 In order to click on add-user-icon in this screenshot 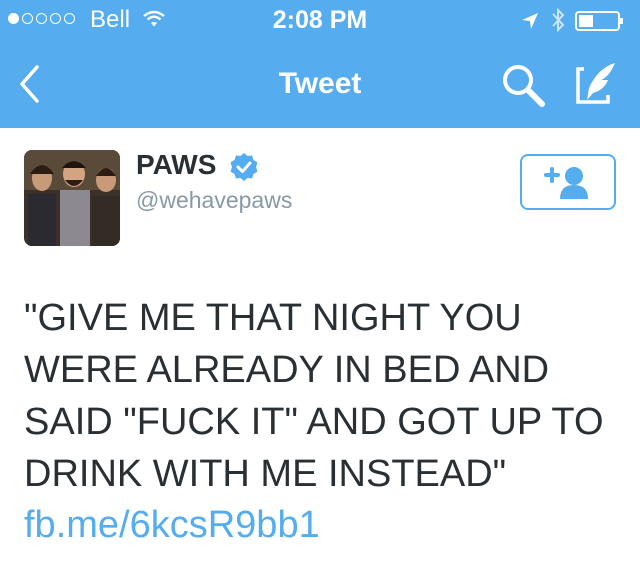, I will do `click(566, 183)`.